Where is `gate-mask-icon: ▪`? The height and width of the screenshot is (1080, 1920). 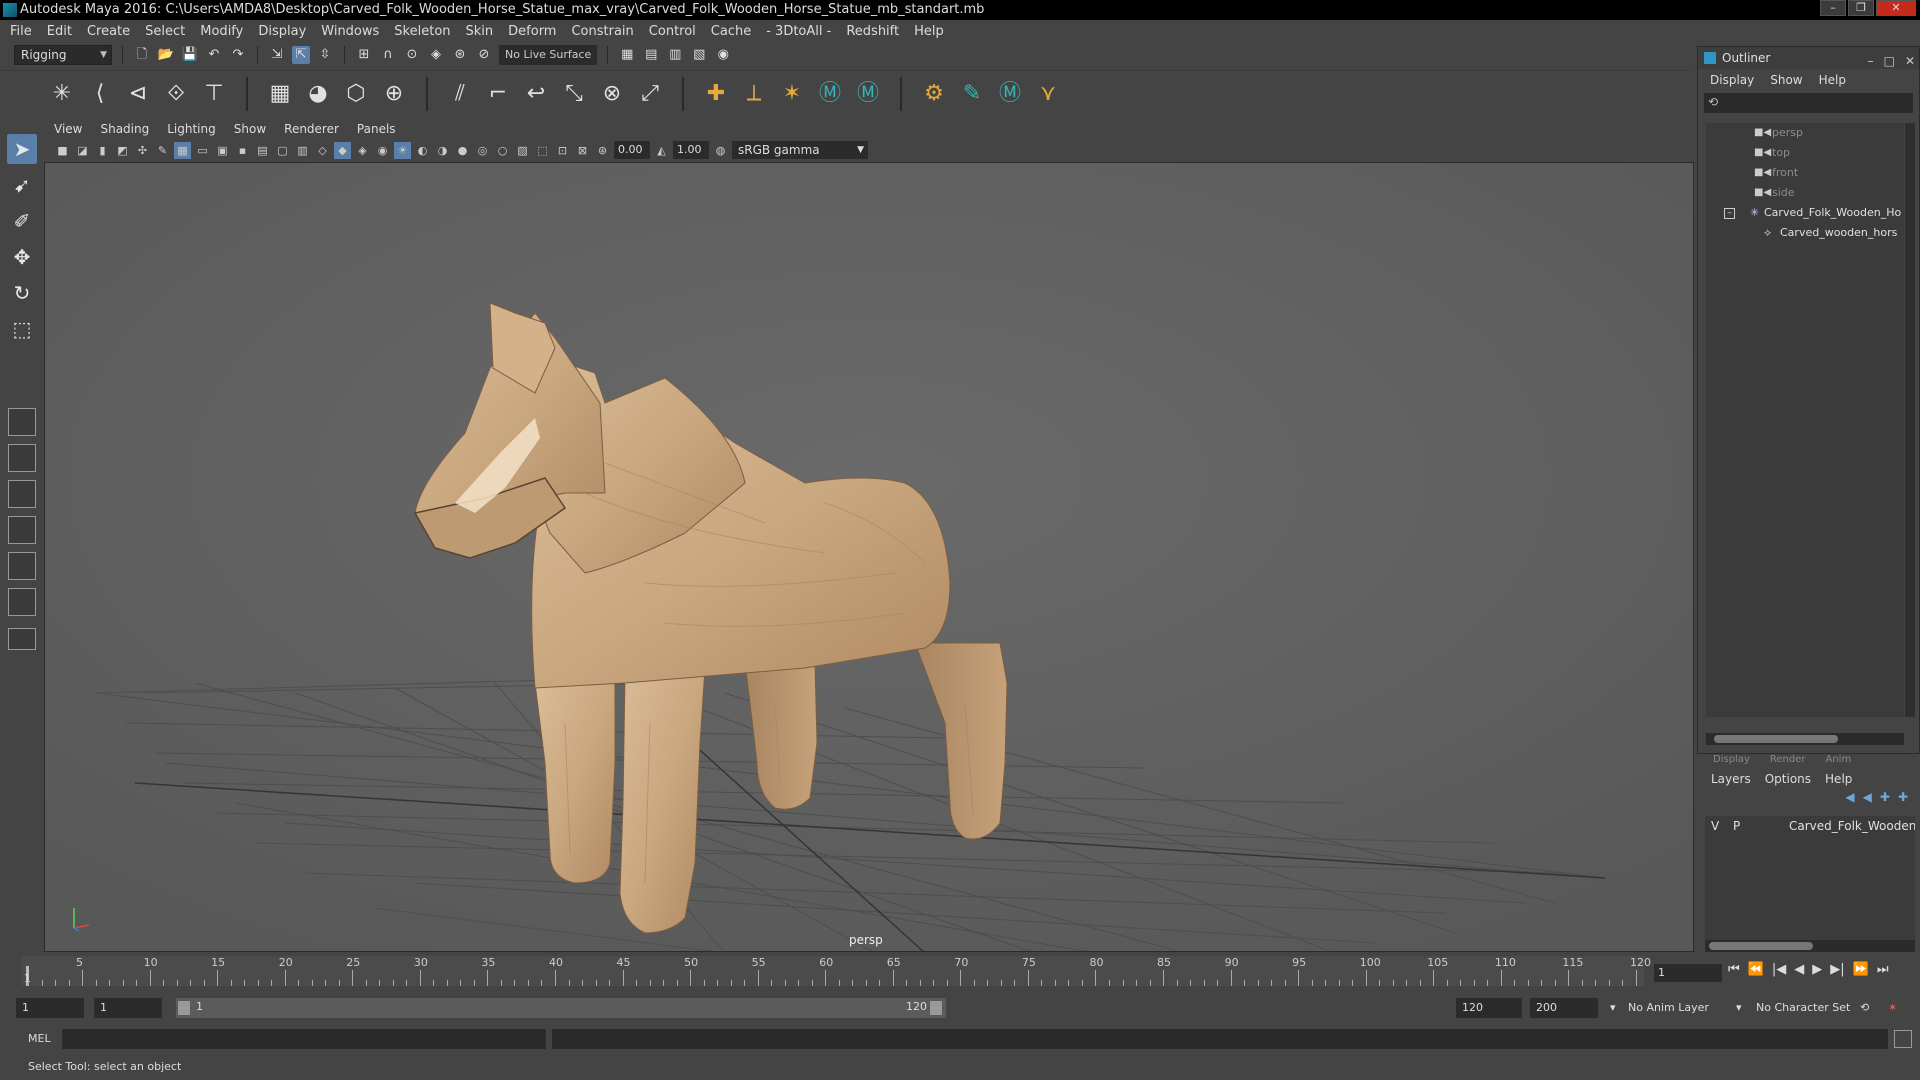 gate-mask-icon: ▪ is located at coordinates (242, 150).